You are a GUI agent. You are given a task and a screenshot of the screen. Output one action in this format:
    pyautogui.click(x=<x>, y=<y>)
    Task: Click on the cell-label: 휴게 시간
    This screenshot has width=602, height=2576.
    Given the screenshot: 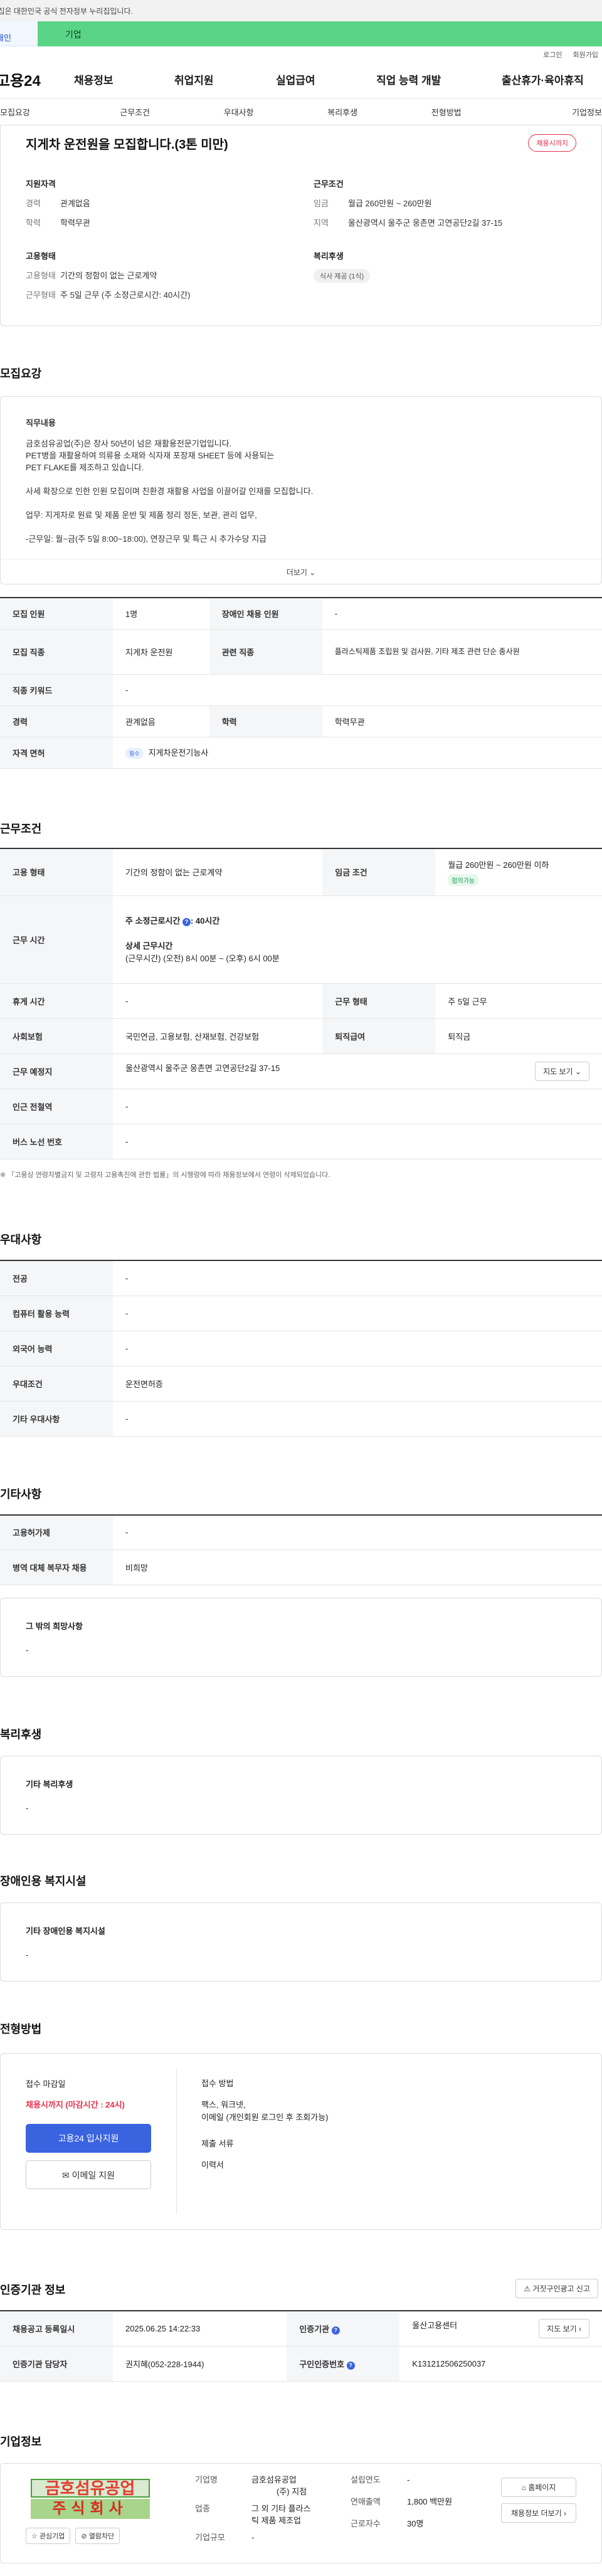 What is the action you would take?
    pyautogui.click(x=56, y=1001)
    